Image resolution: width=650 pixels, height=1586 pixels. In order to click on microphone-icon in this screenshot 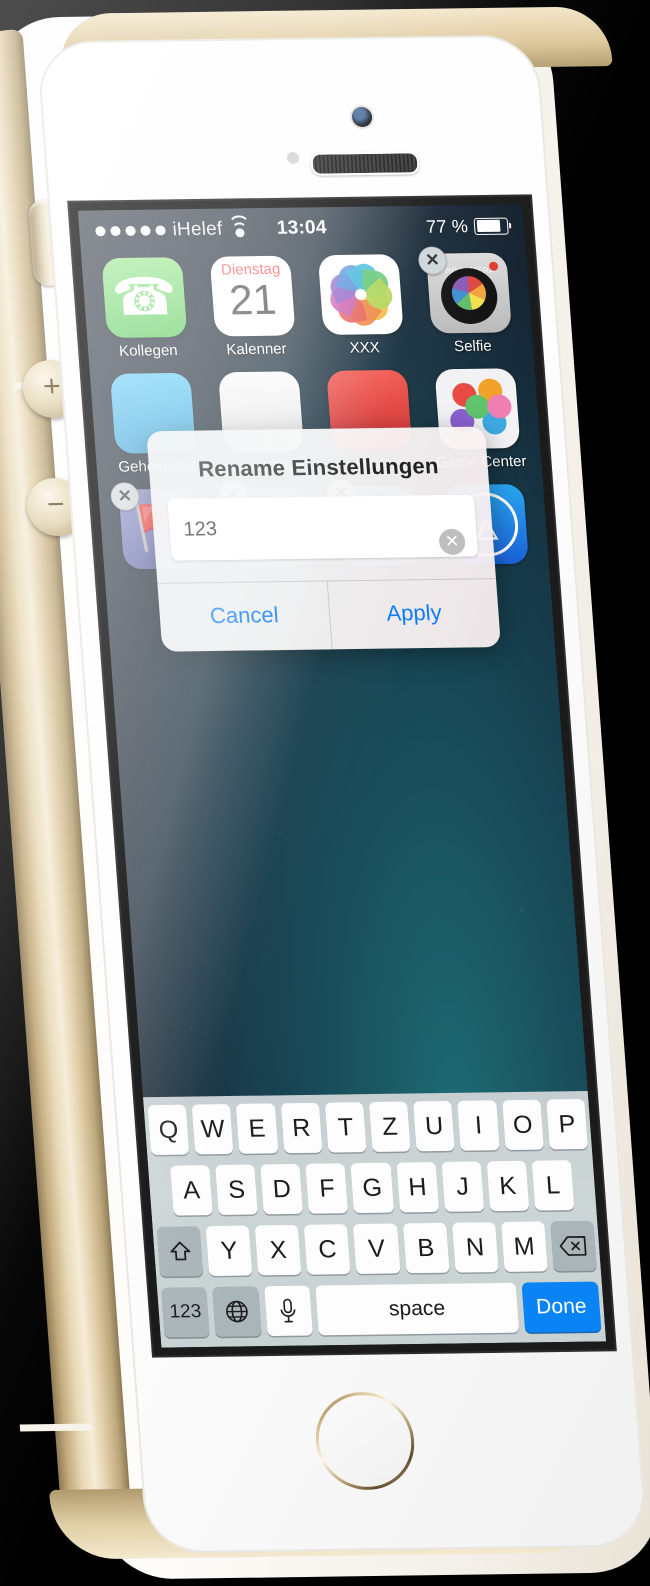, I will do `click(288, 1310)`.